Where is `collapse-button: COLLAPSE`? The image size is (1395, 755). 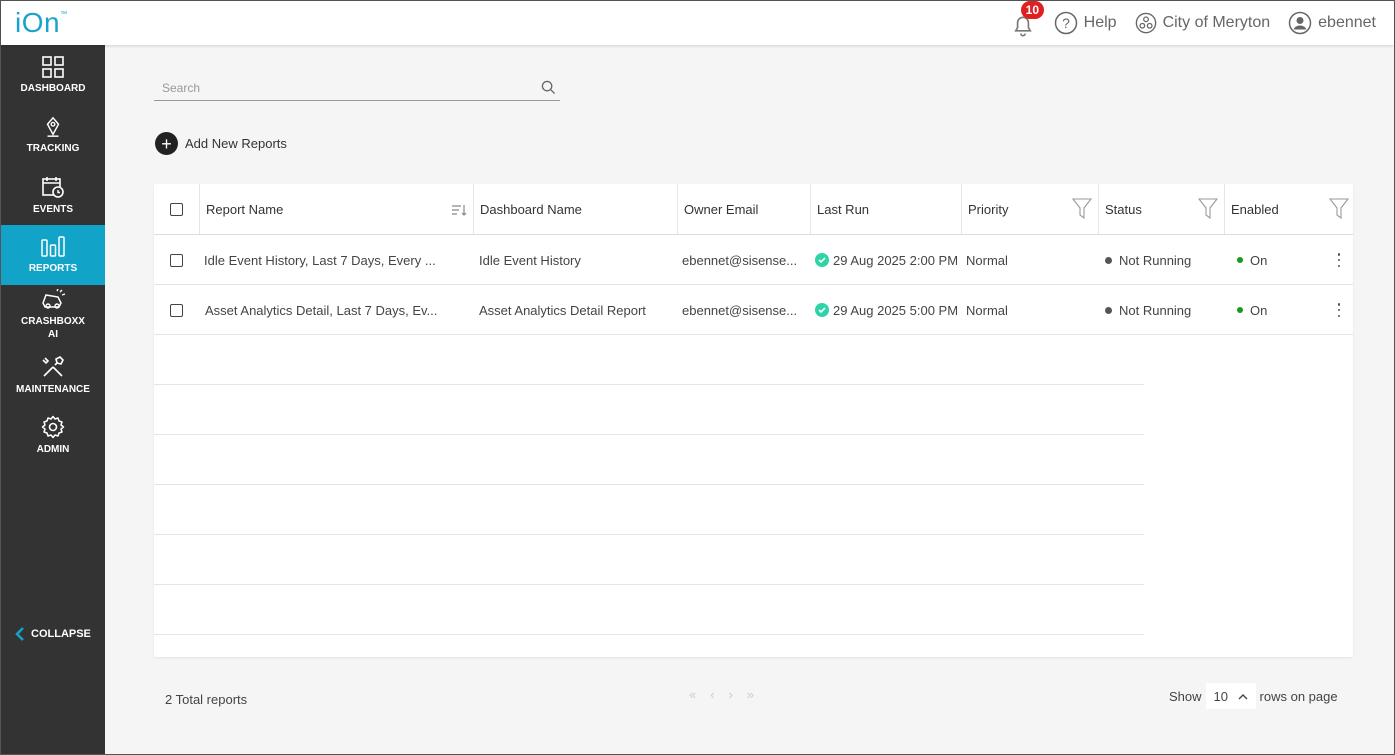 collapse-button: COLLAPSE is located at coordinates (53, 634).